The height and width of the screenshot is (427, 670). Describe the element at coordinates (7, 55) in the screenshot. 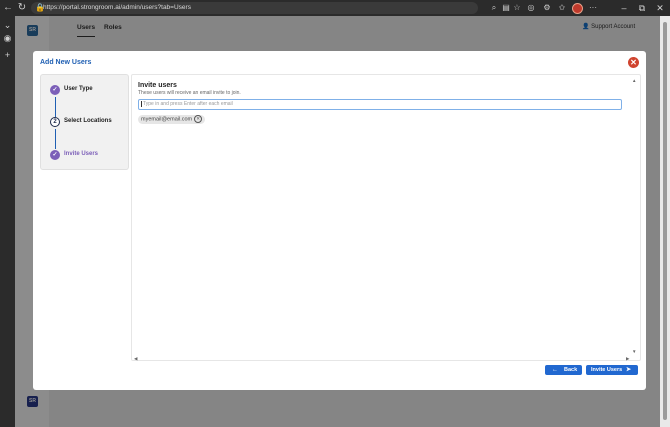

I see `add-icon: +` at that location.